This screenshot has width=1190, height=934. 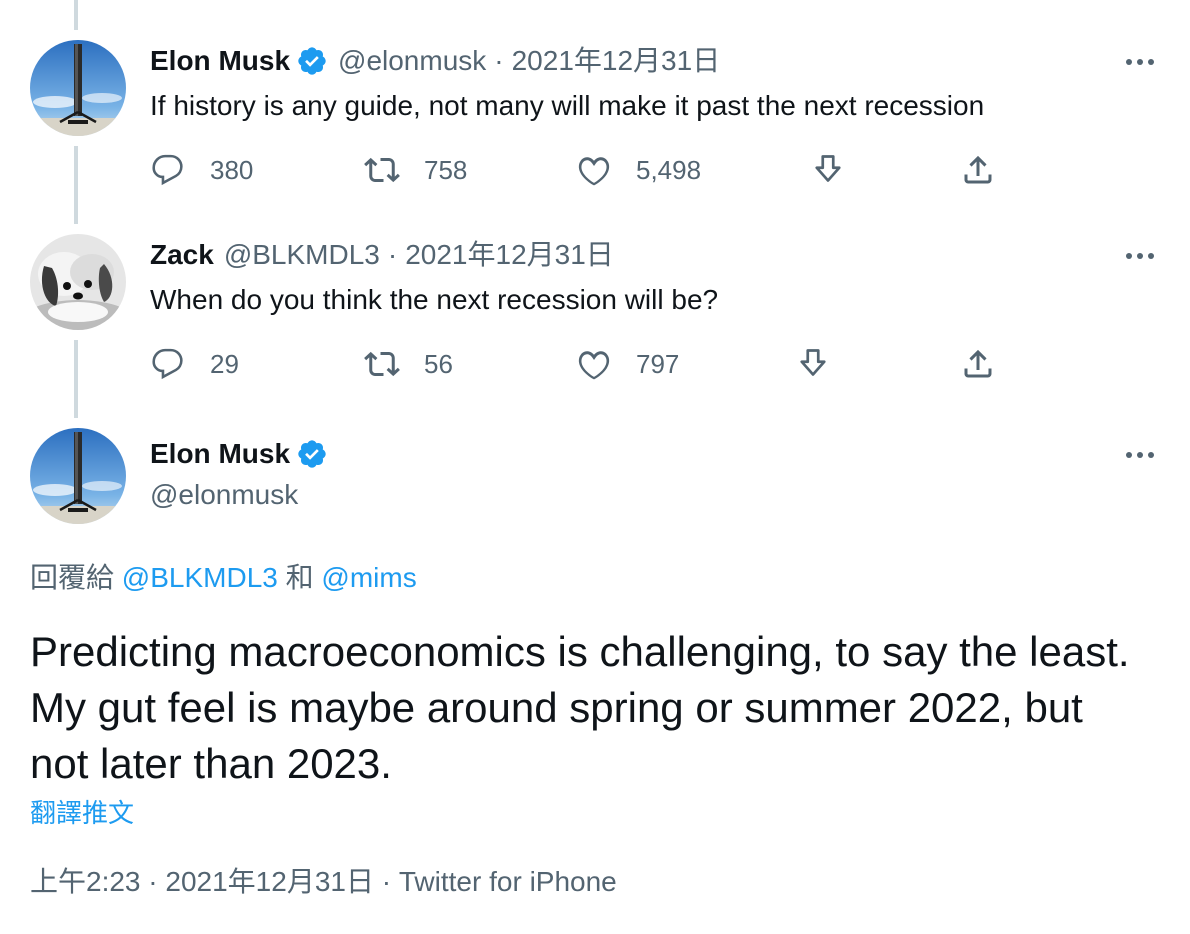 I want to click on main-author-name-row: Elon Musk, so click(x=239, y=454).